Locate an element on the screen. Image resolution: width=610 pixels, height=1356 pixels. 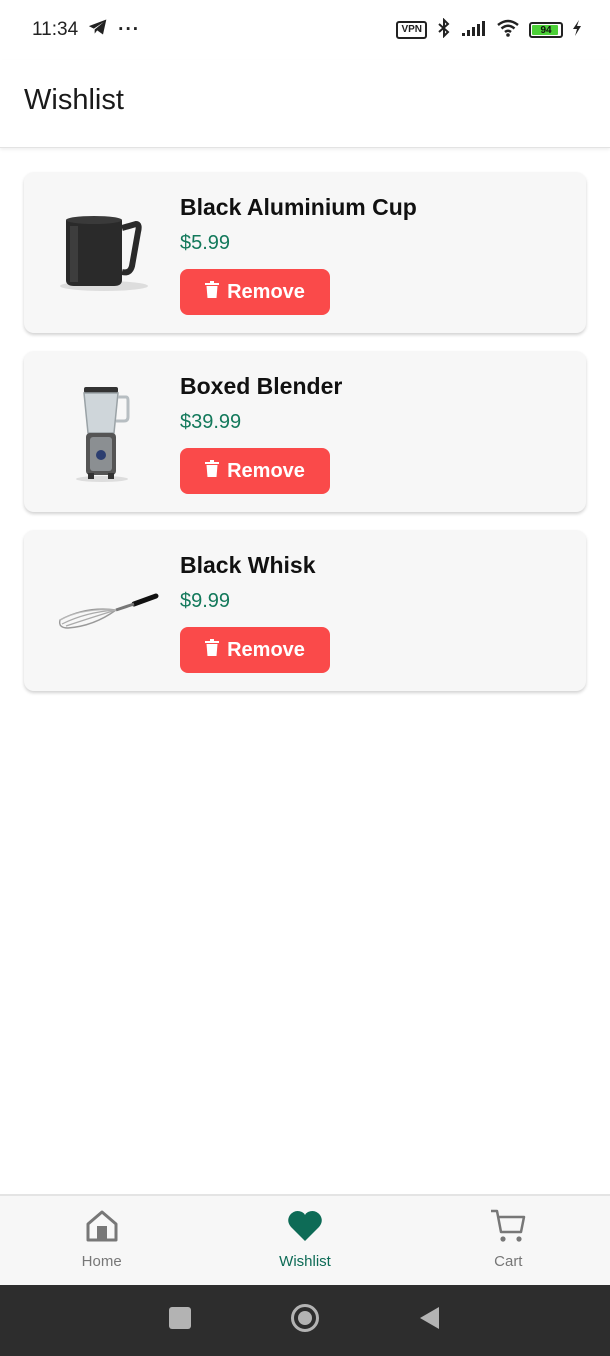
recents-button is located at coordinates (180, 1321).